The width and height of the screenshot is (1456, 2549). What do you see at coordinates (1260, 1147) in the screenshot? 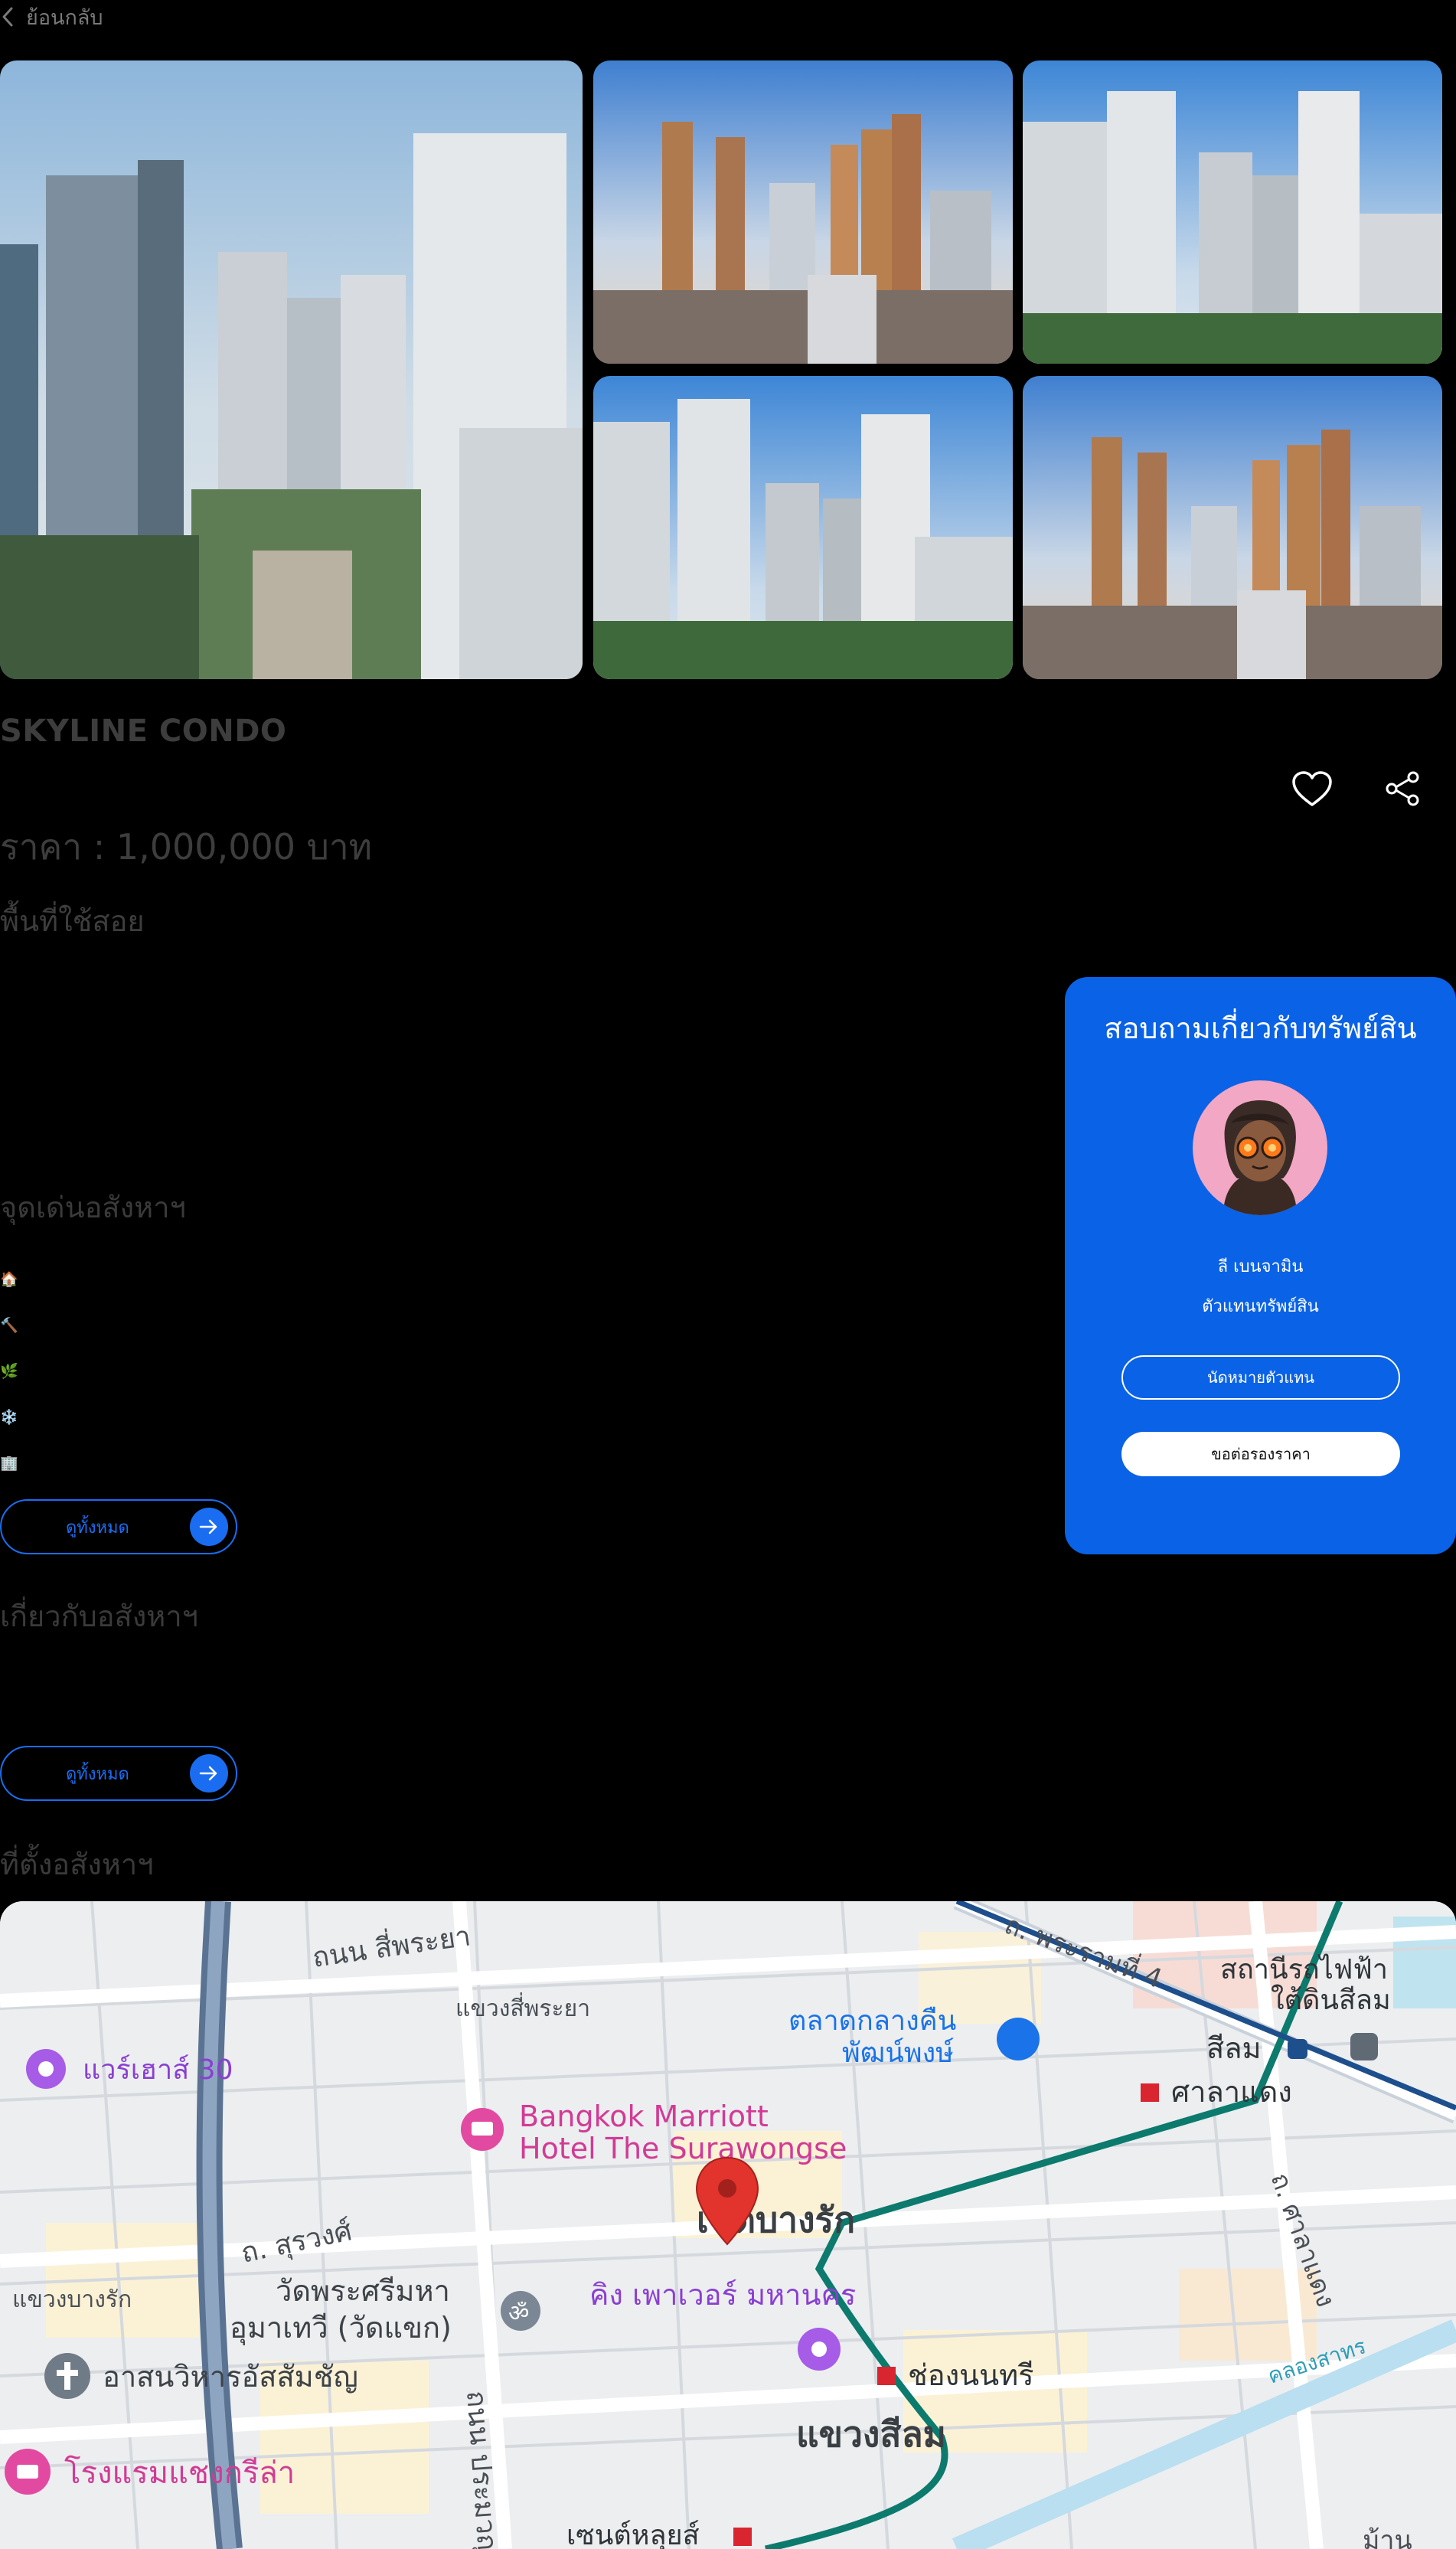
I see `avatar` at bounding box center [1260, 1147].